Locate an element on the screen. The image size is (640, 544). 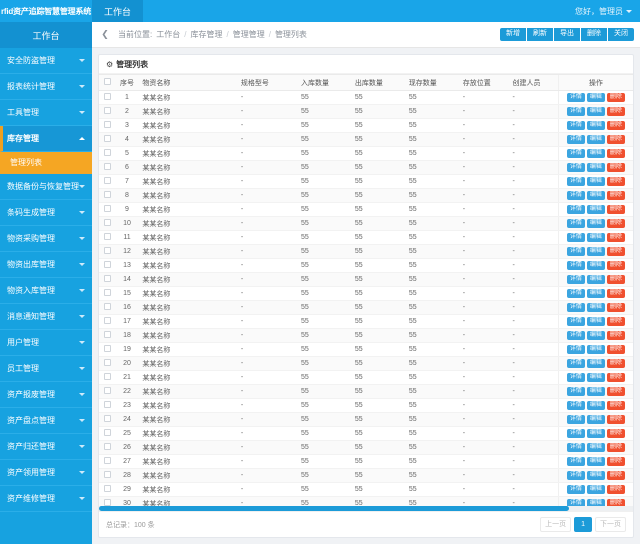
sidebar-item-inventory: 库存管理 is located at coordinates (46, 139).